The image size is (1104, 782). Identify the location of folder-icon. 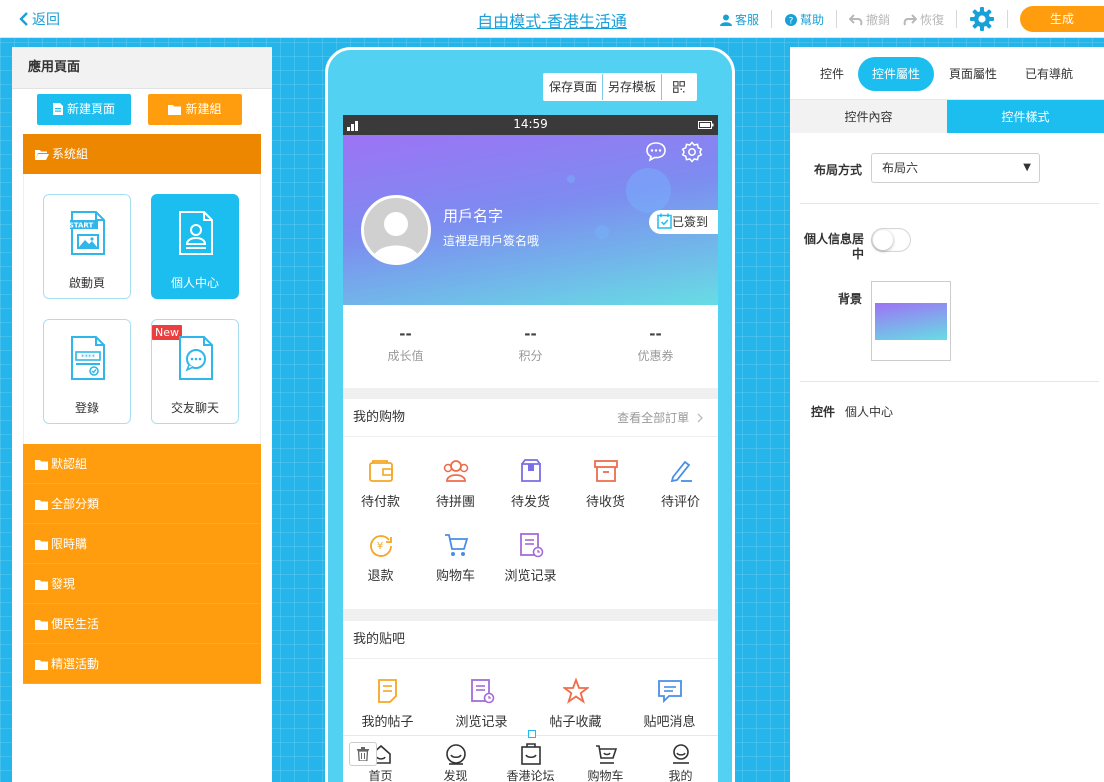
(41, 545).